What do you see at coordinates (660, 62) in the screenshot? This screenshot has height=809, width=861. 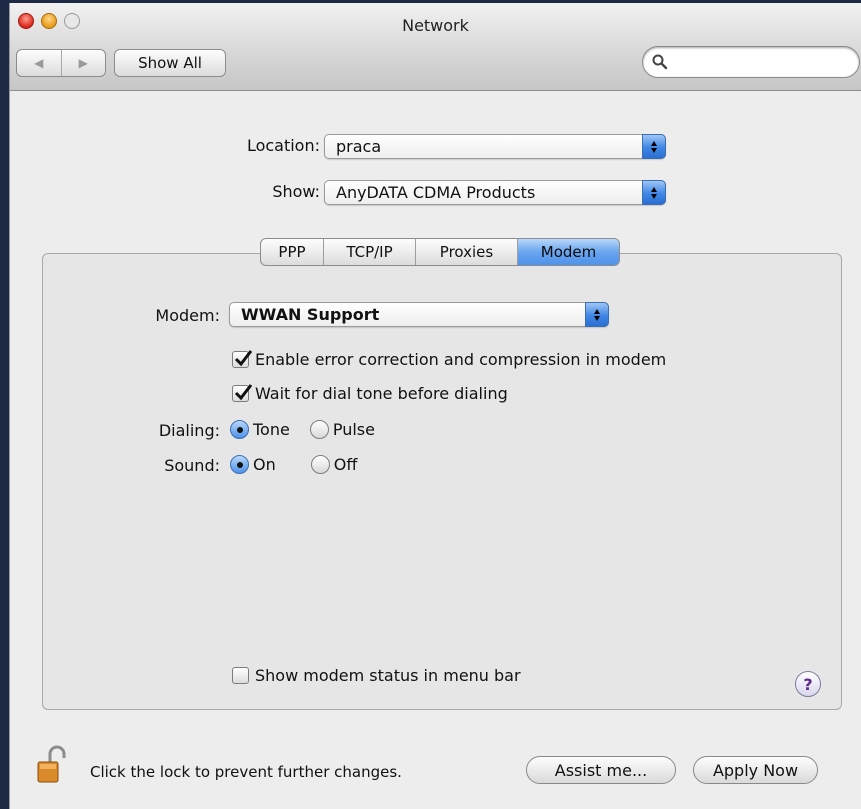 I see `search-icon` at bounding box center [660, 62].